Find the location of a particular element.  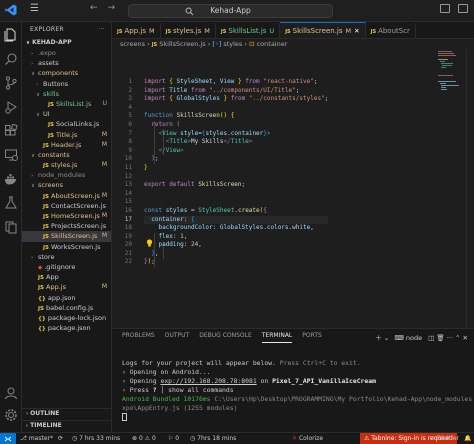

tree-file: JS ContactScreen.js is located at coordinates (66, 206).